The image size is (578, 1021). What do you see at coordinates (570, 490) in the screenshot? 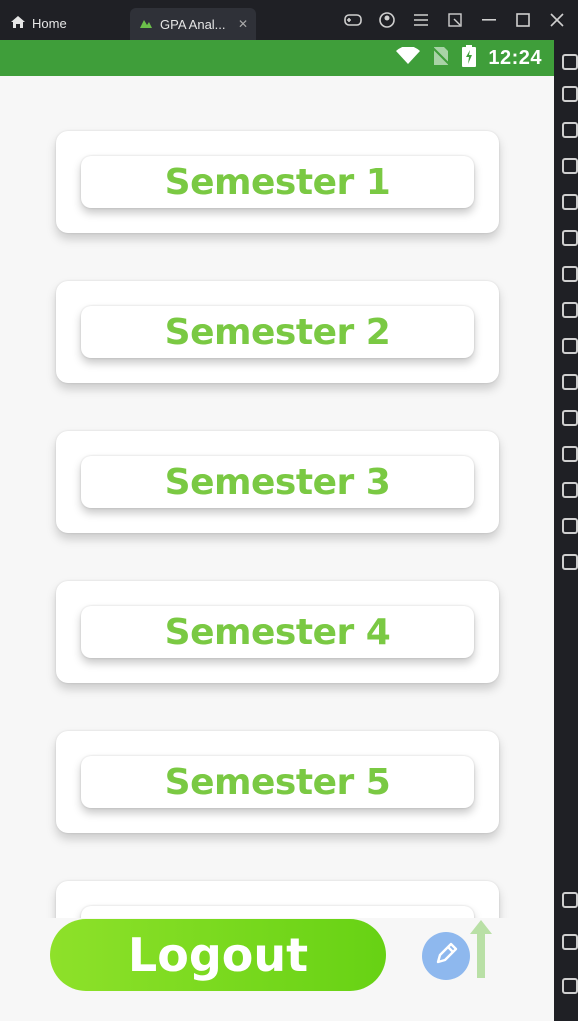
I see `folder-icon` at bounding box center [570, 490].